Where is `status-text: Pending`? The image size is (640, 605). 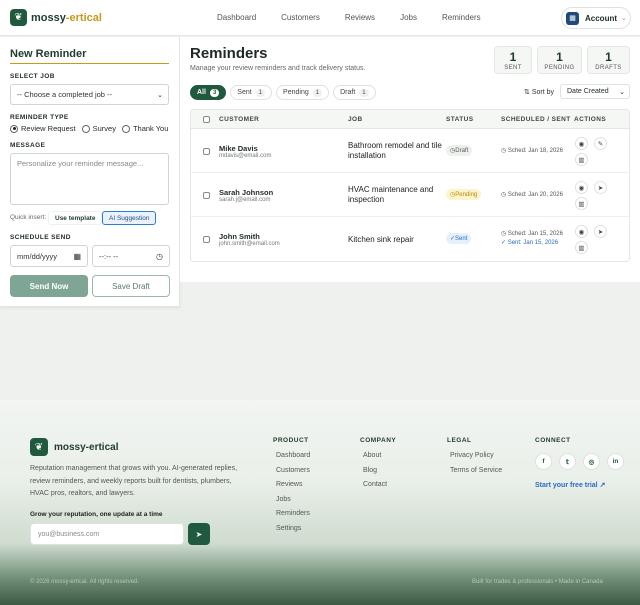 status-text: Pending is located at coordinates (466, 194).